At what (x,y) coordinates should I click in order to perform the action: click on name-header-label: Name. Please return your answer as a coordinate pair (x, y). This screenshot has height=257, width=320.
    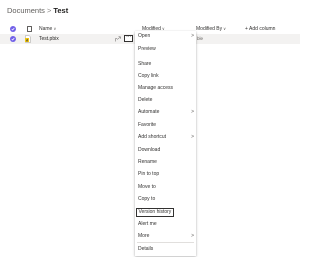
    Looking at the image, I should click on (46, 29).